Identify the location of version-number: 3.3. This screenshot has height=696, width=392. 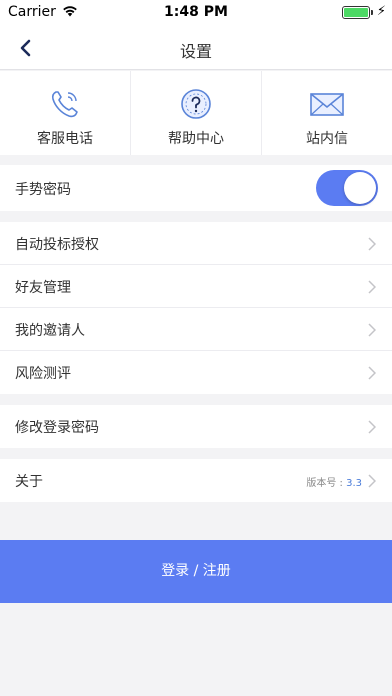
(354, 483).